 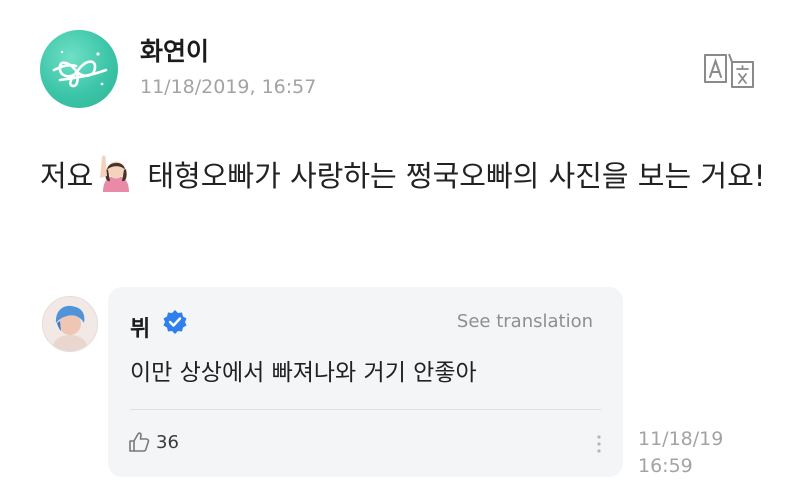 I want to click on post-body: 저요 태형오빠가 사랑하는 쩡국오빠의 사진을 보는 거요!, so click(x=405, y=176).